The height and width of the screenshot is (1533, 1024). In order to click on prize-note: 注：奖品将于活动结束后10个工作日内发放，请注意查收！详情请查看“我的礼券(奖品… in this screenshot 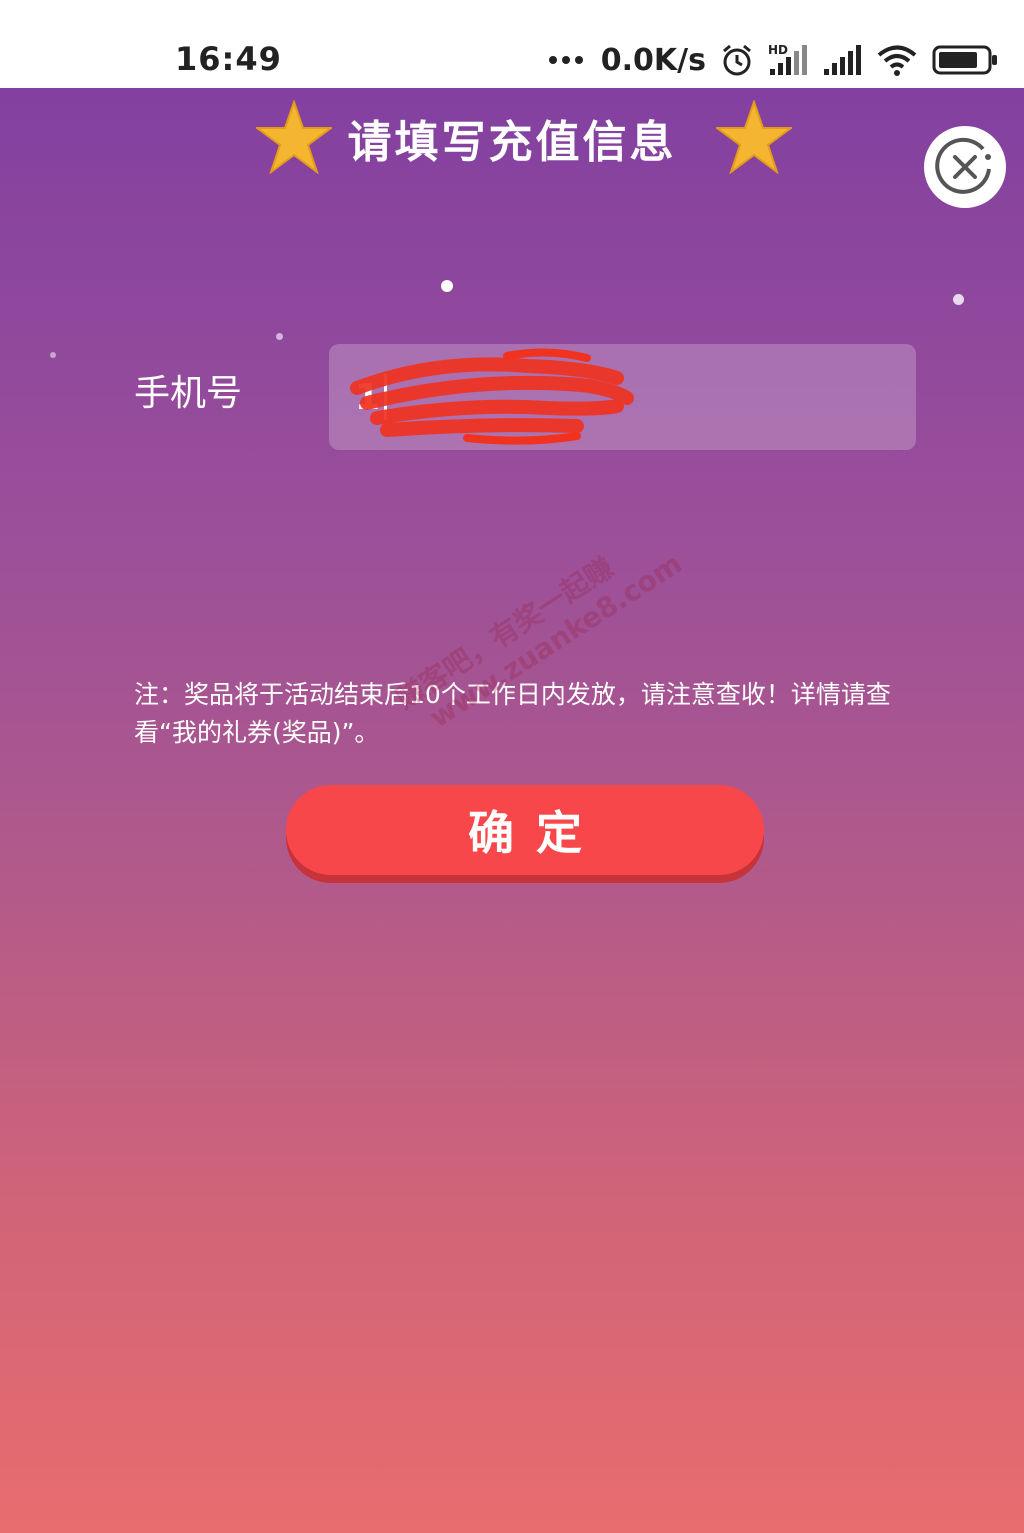, I will do `click(512, 713)`.